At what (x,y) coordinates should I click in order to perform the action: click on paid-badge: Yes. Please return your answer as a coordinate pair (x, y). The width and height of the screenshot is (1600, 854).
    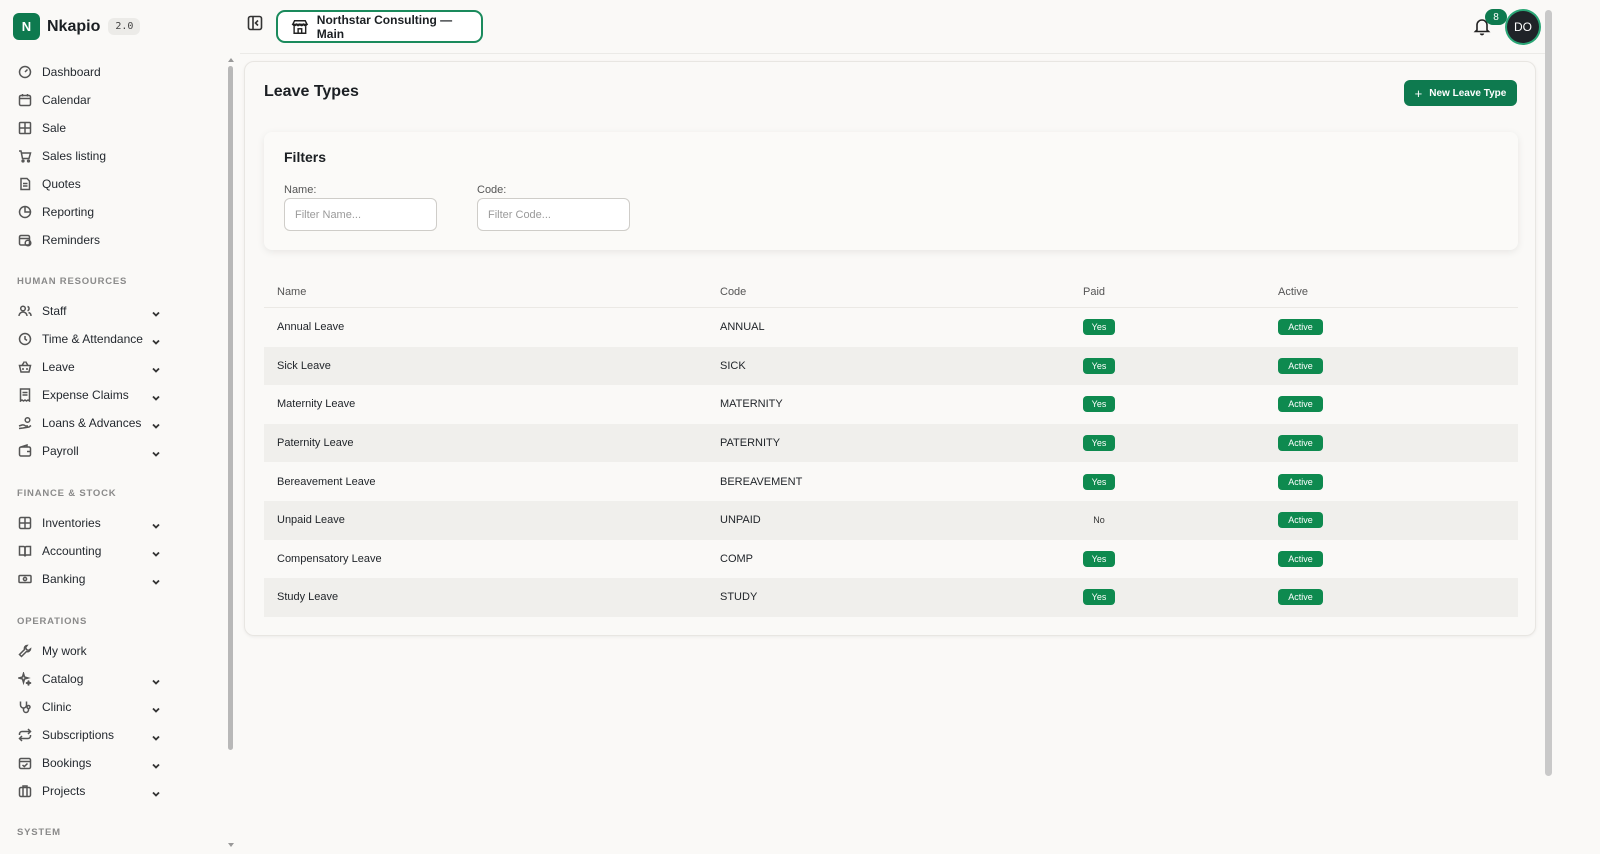
    Looking at the image, I should click on (1099, 404).